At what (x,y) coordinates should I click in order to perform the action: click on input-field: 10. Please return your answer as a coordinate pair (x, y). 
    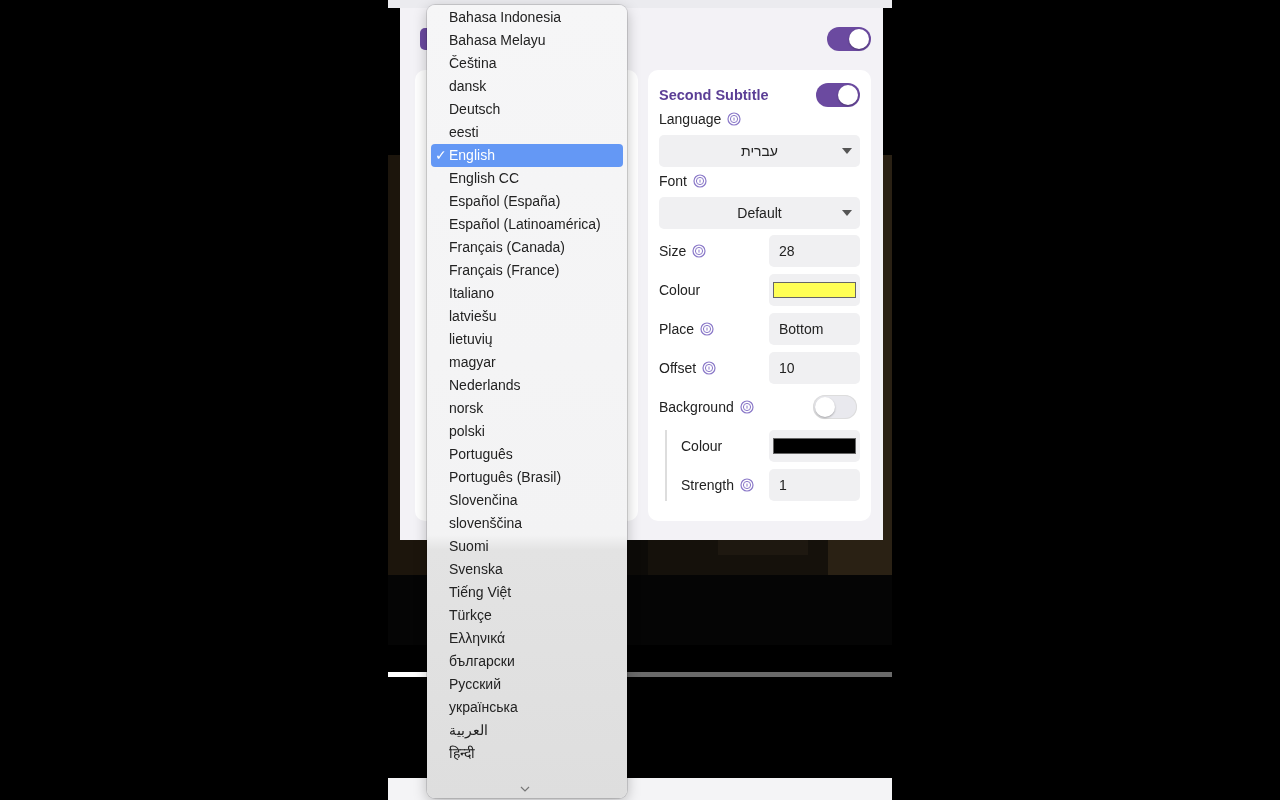
    Looking at the image, I should click on (814, 368).